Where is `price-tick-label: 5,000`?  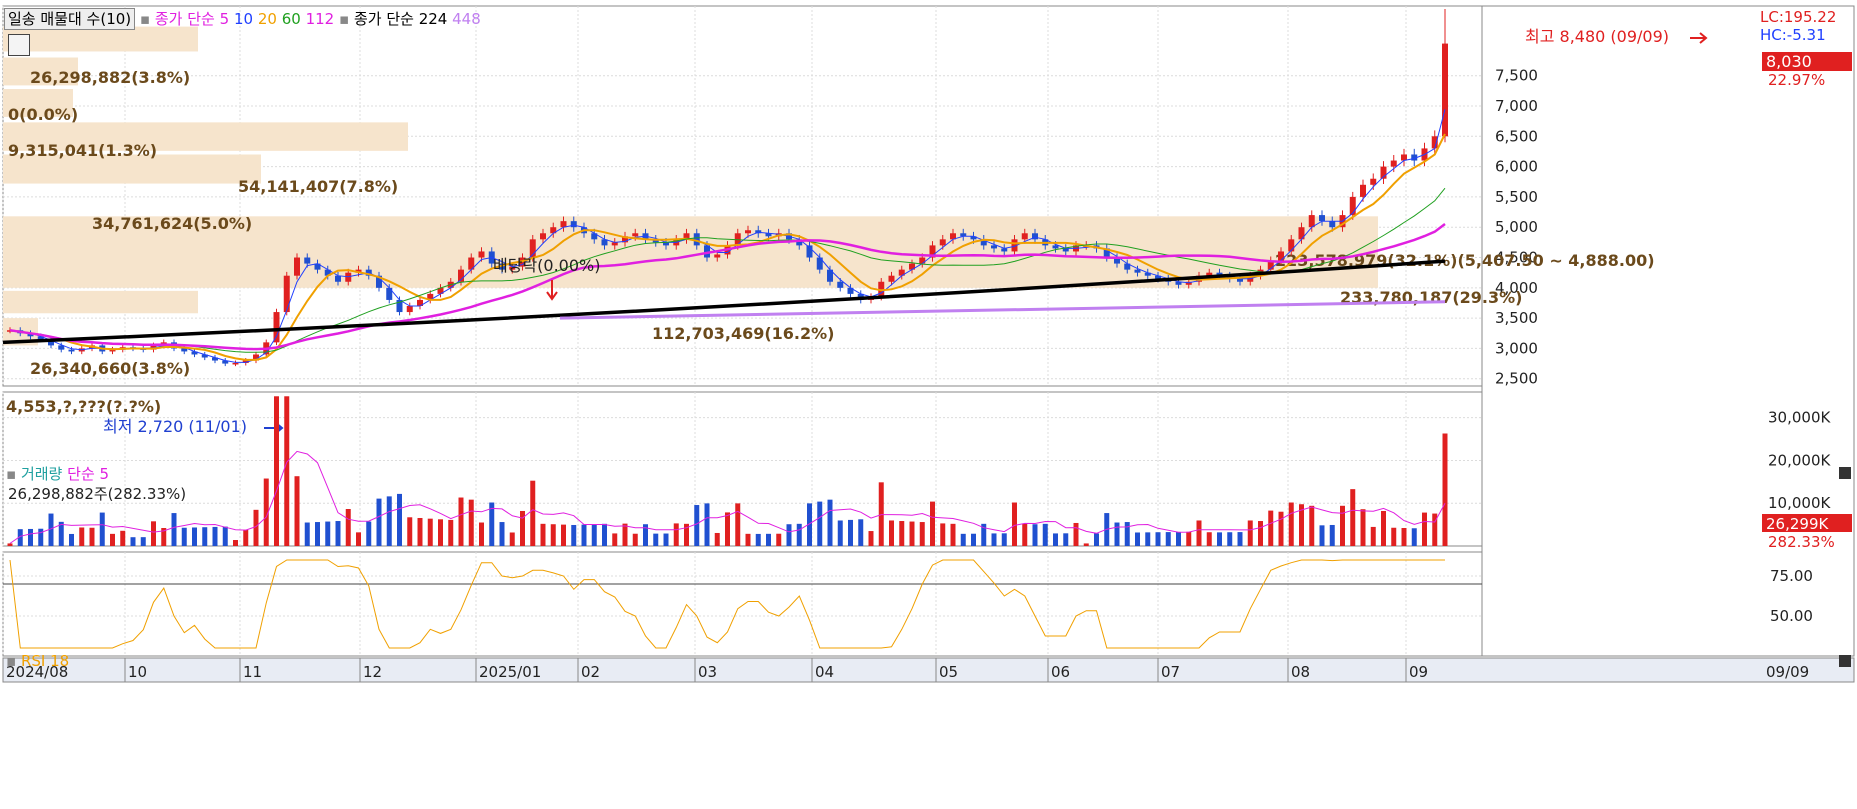 price-tick-label: 5,000 is located at coordinates (1516, 227).